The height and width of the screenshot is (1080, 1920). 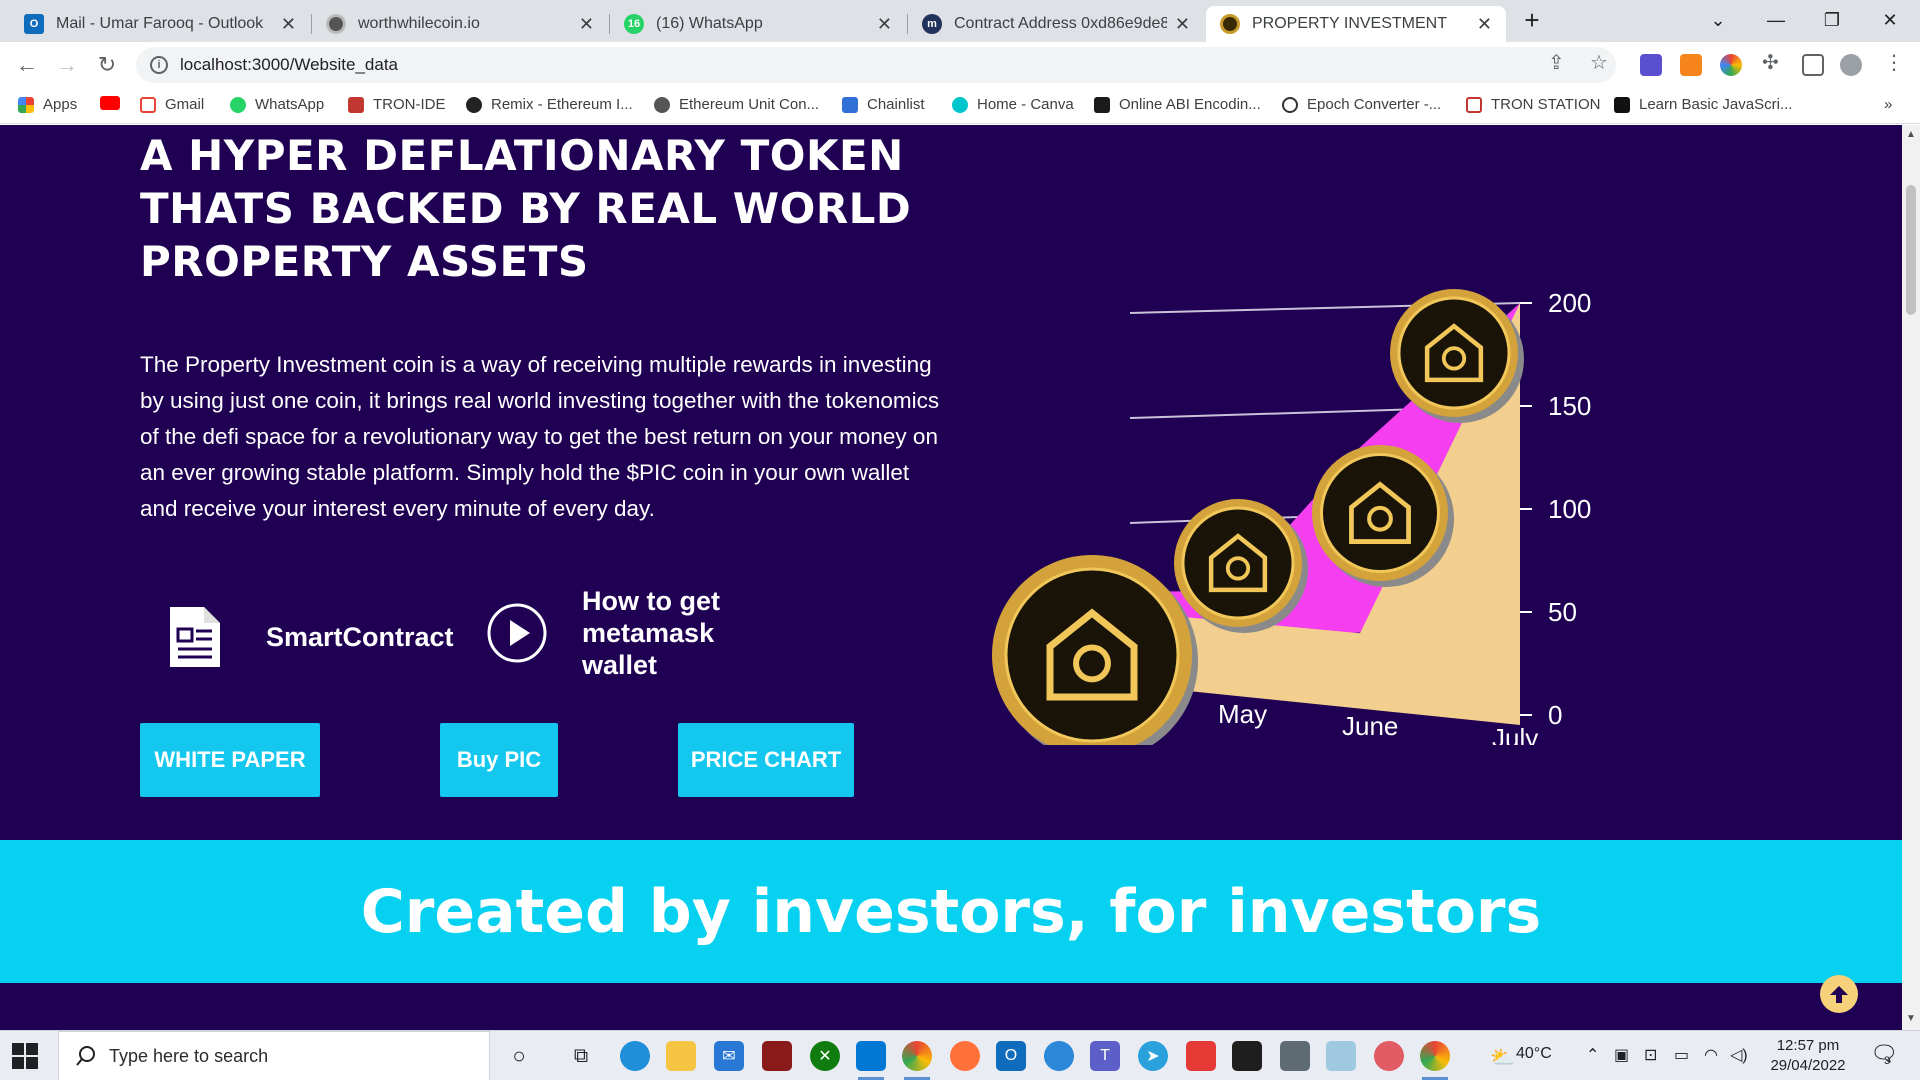 What do you see at coordinates (960, 104) in the screenshot?
I see `canva-icon` at bounding box center [960, 104].